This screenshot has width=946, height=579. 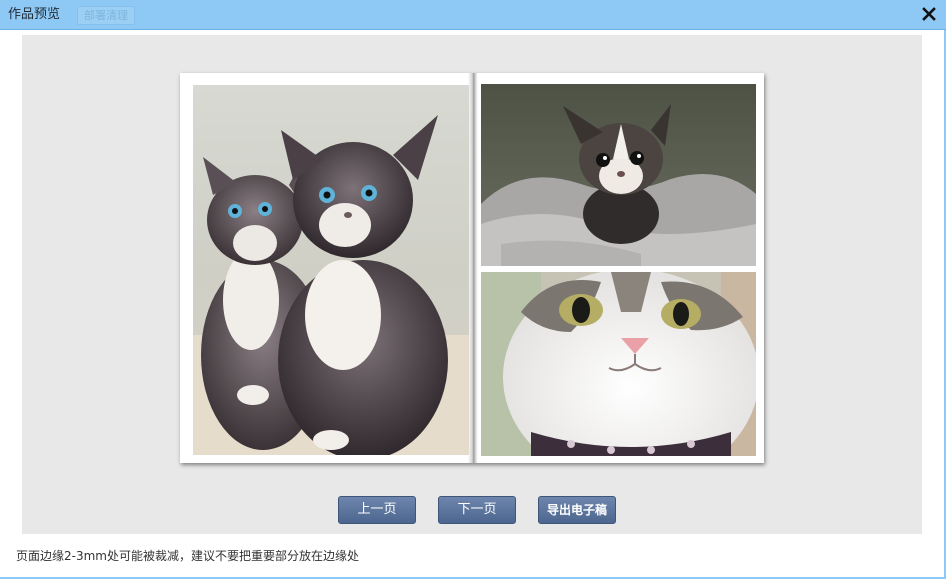 I want to click on title-bar: 作品预览 部署清理, so click(x=473, y=15).